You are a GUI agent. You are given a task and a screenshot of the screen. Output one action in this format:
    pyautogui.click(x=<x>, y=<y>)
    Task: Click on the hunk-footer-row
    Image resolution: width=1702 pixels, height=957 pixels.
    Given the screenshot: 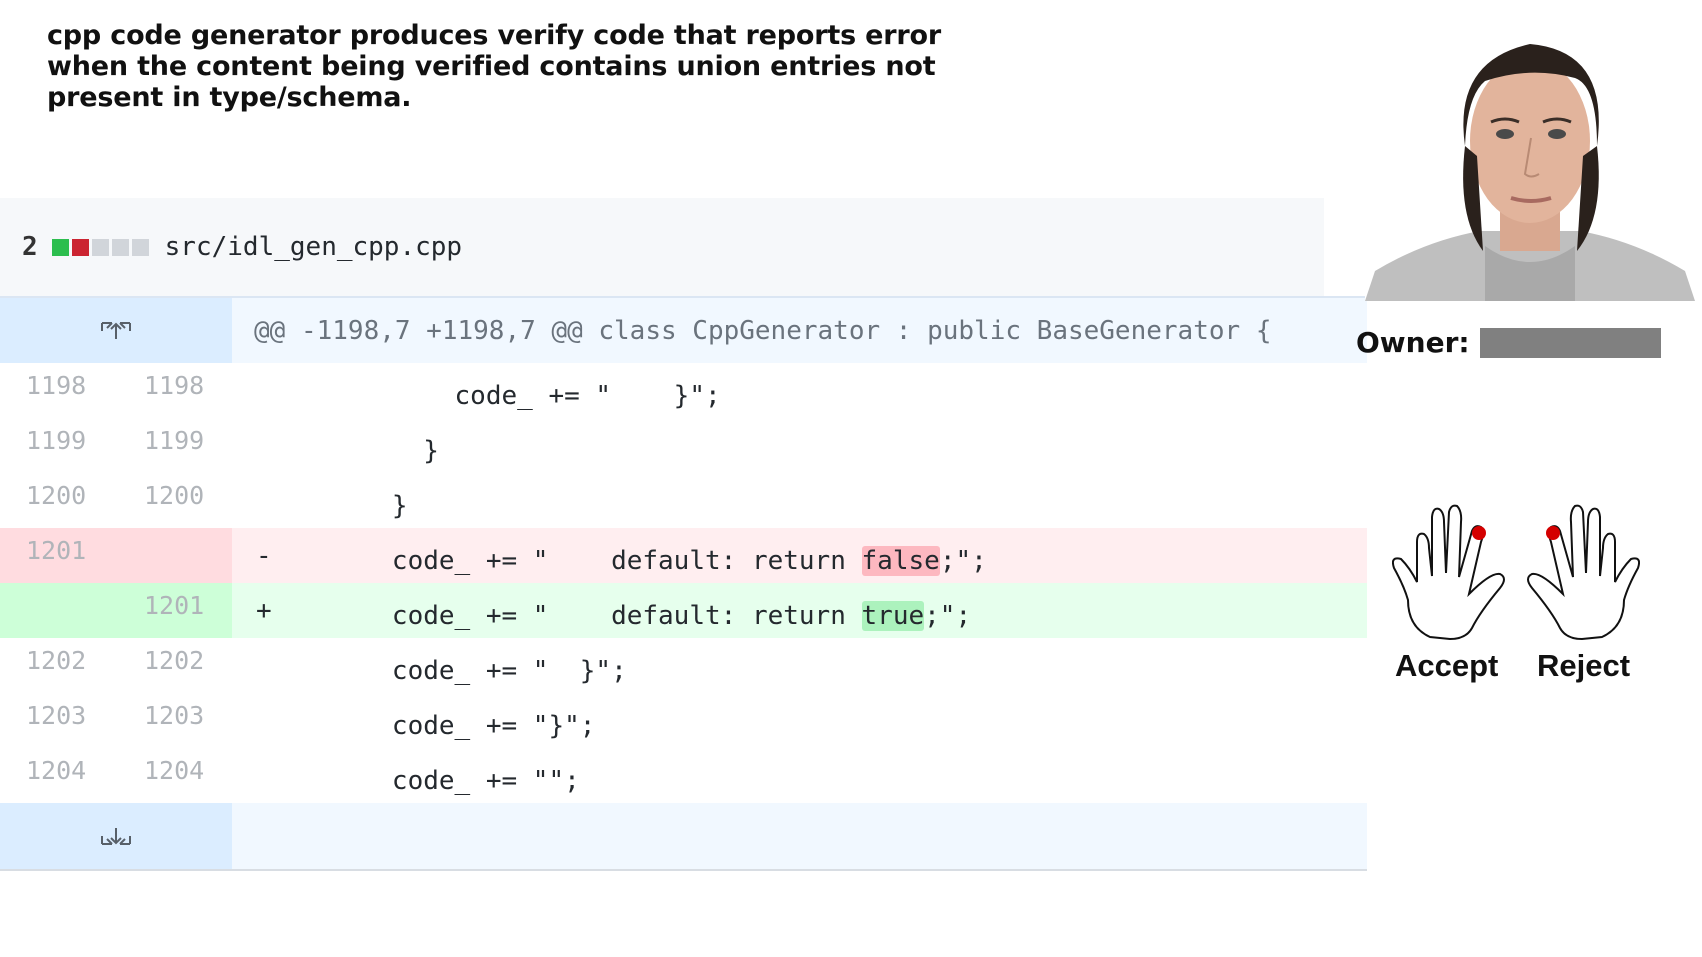 What is the action you would take?
    pyautogui.click(x=683, y=837)
    